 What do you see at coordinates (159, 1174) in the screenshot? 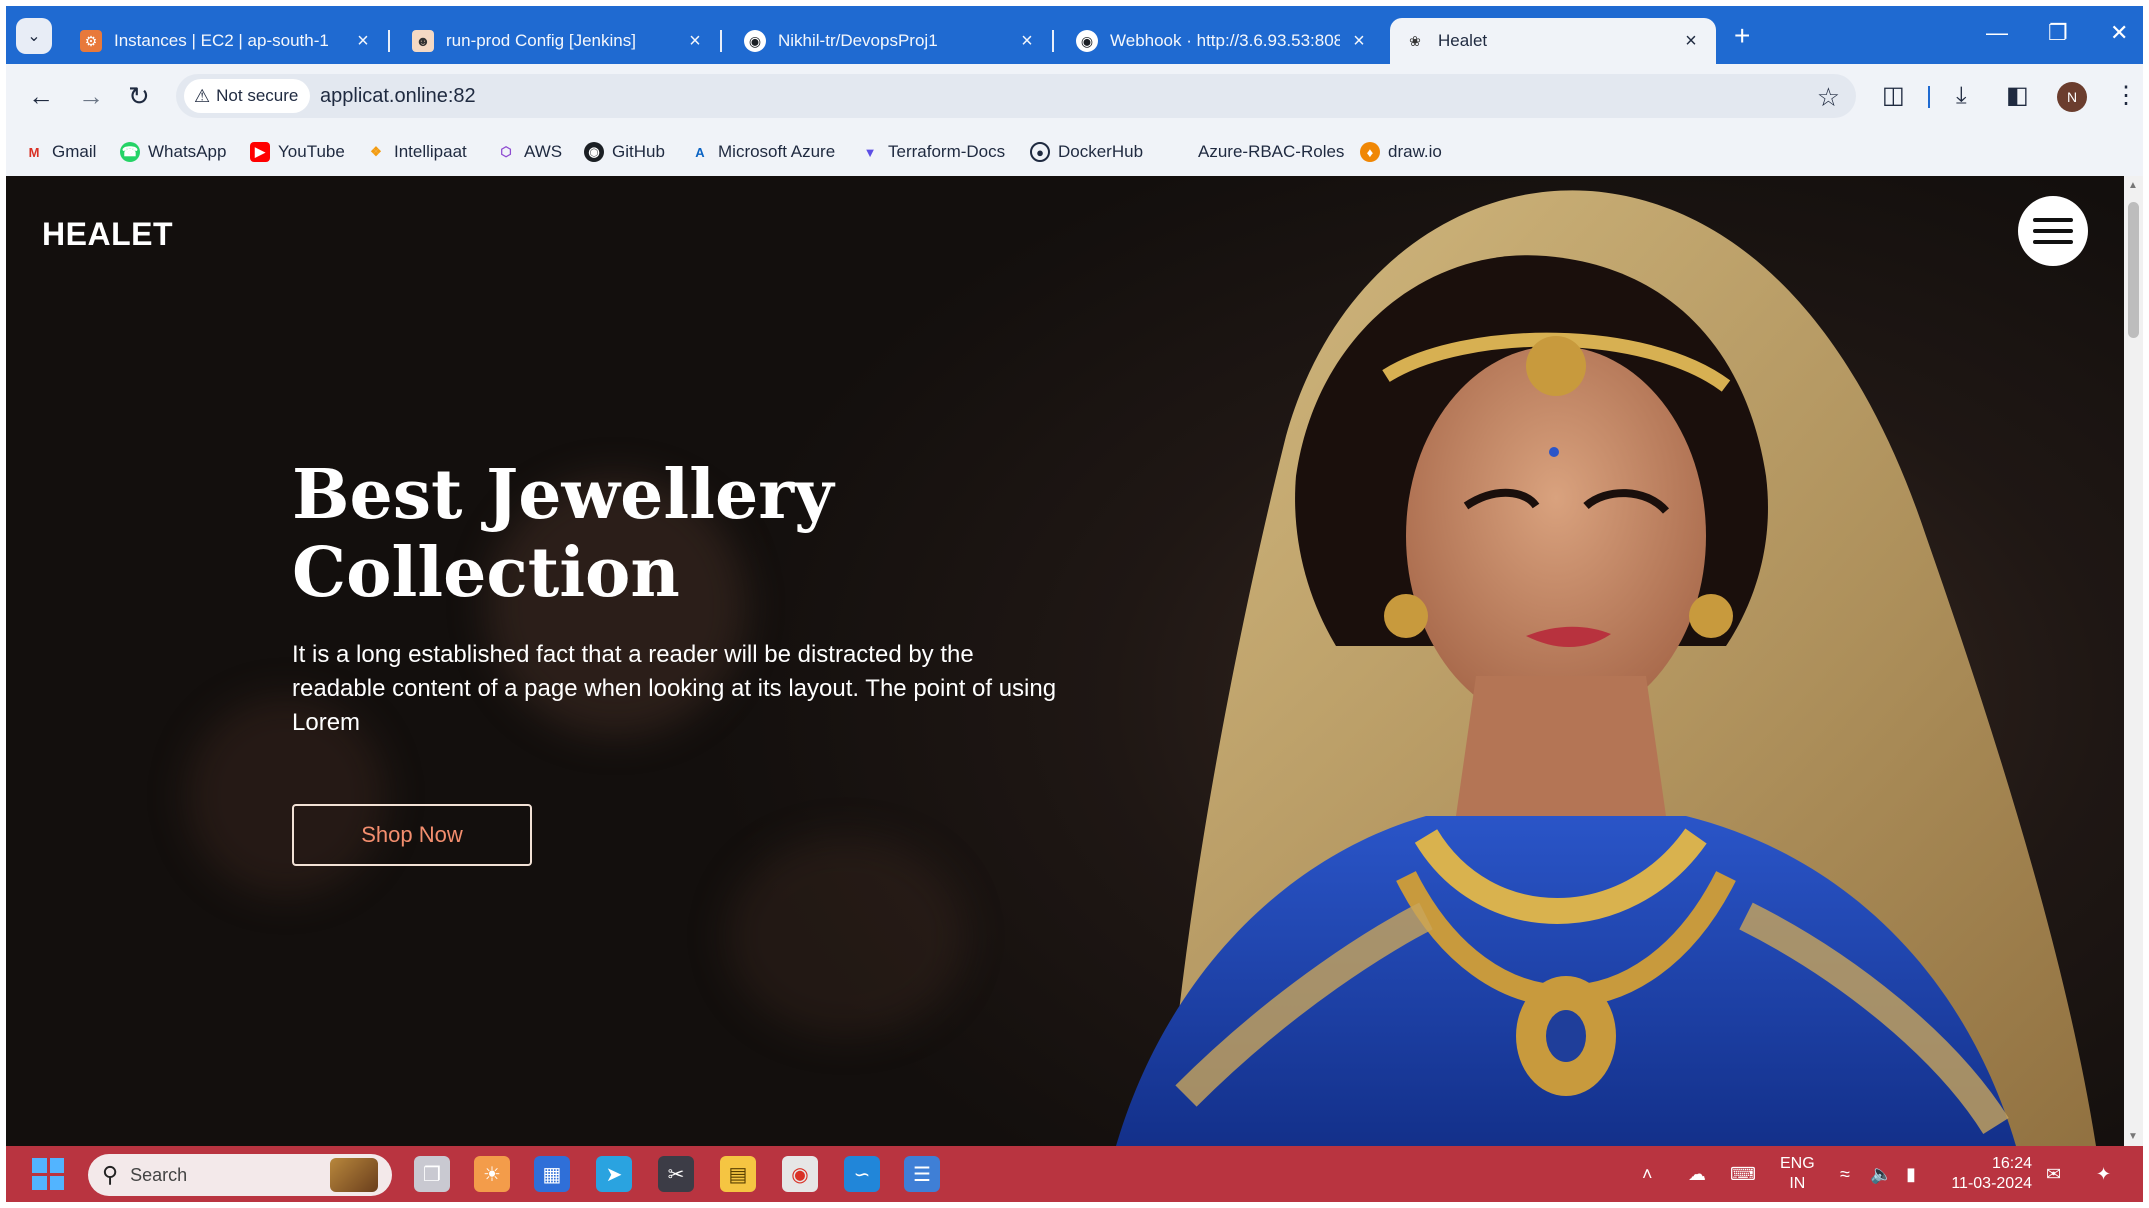
I see `search-placeholder: Search` at bounding box center [159, 1174].